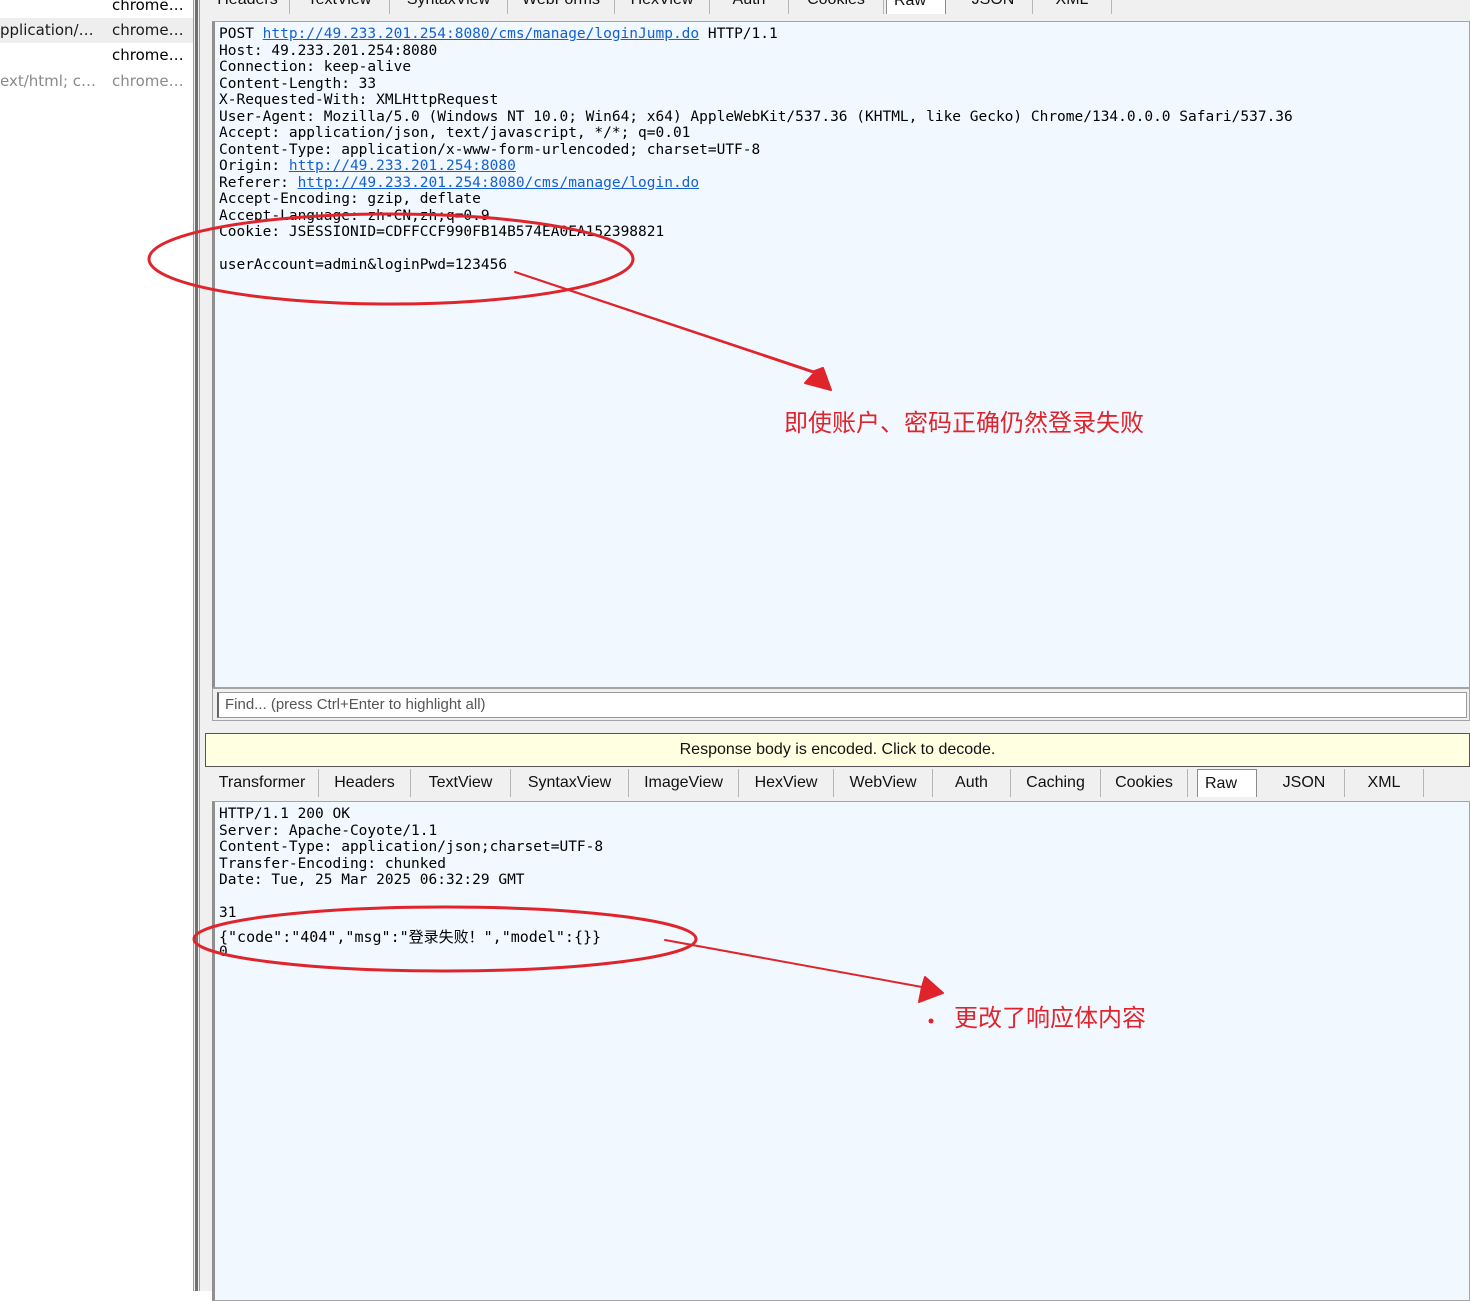  I want to click on bullet-dot, so click(931, 1021).